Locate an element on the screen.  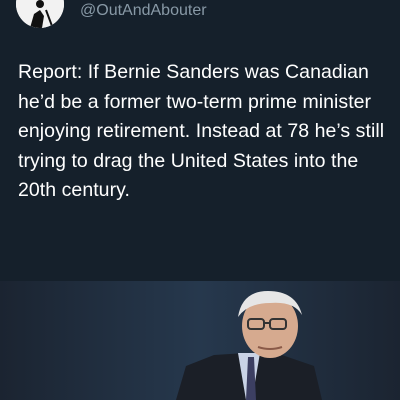
user-handle: @OutAndAbouter is located at coordinates (143, 11).